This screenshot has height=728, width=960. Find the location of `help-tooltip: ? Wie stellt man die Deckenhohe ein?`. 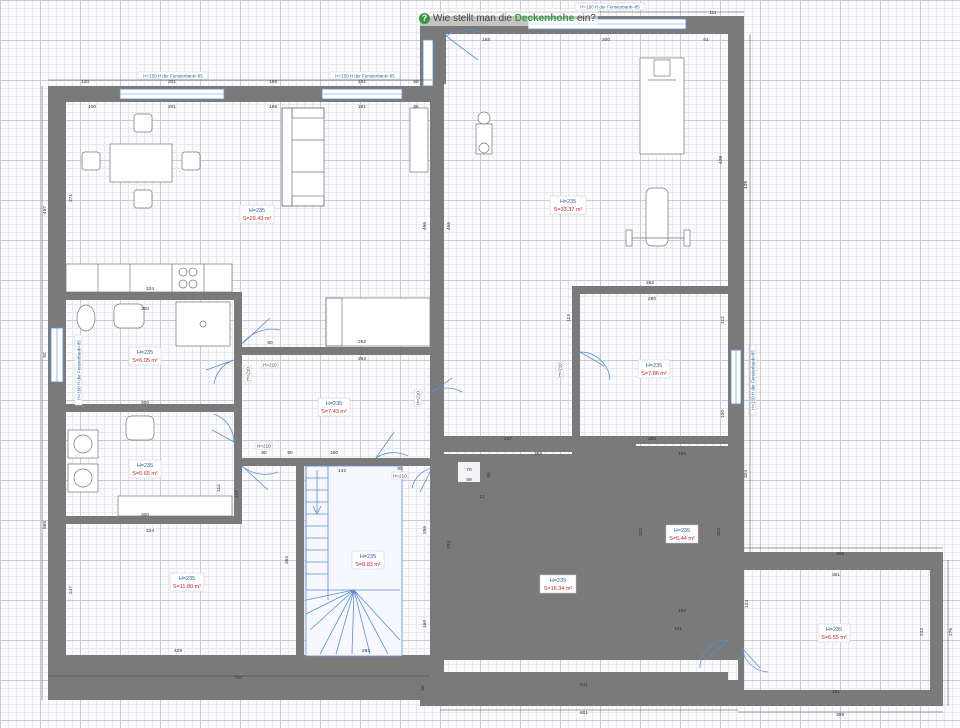

help-tooltip: ? Wie stellt man die Deckenhohe ein? is located at coordinates (507, 18).